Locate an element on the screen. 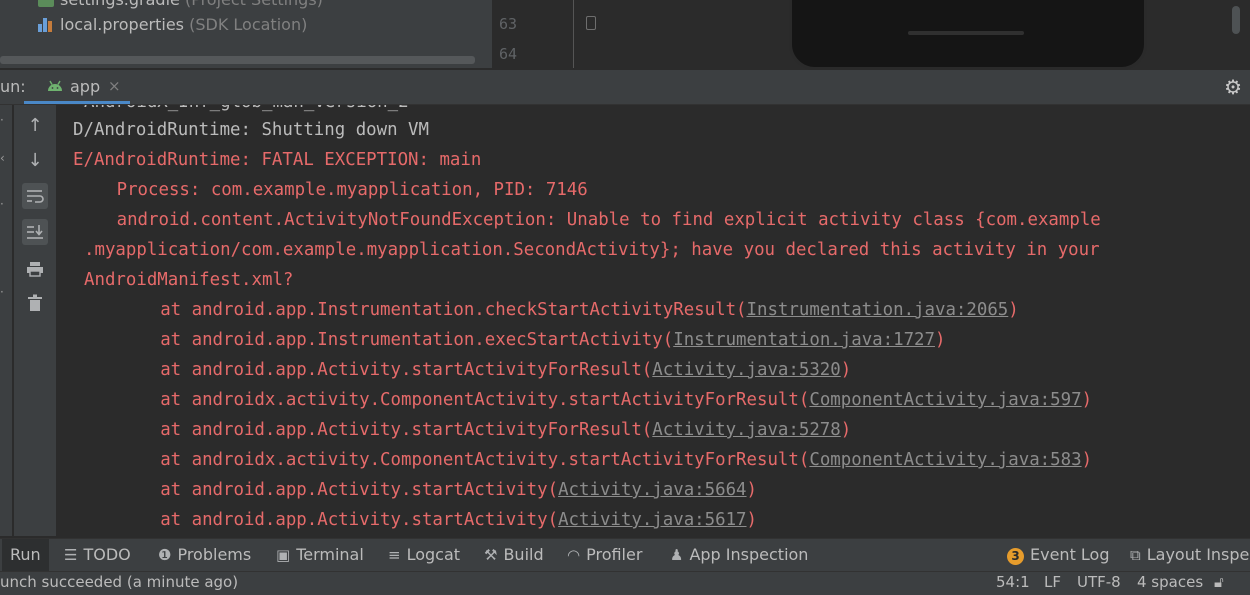  info-icon: ❶ is located at coordinates (165, 555).